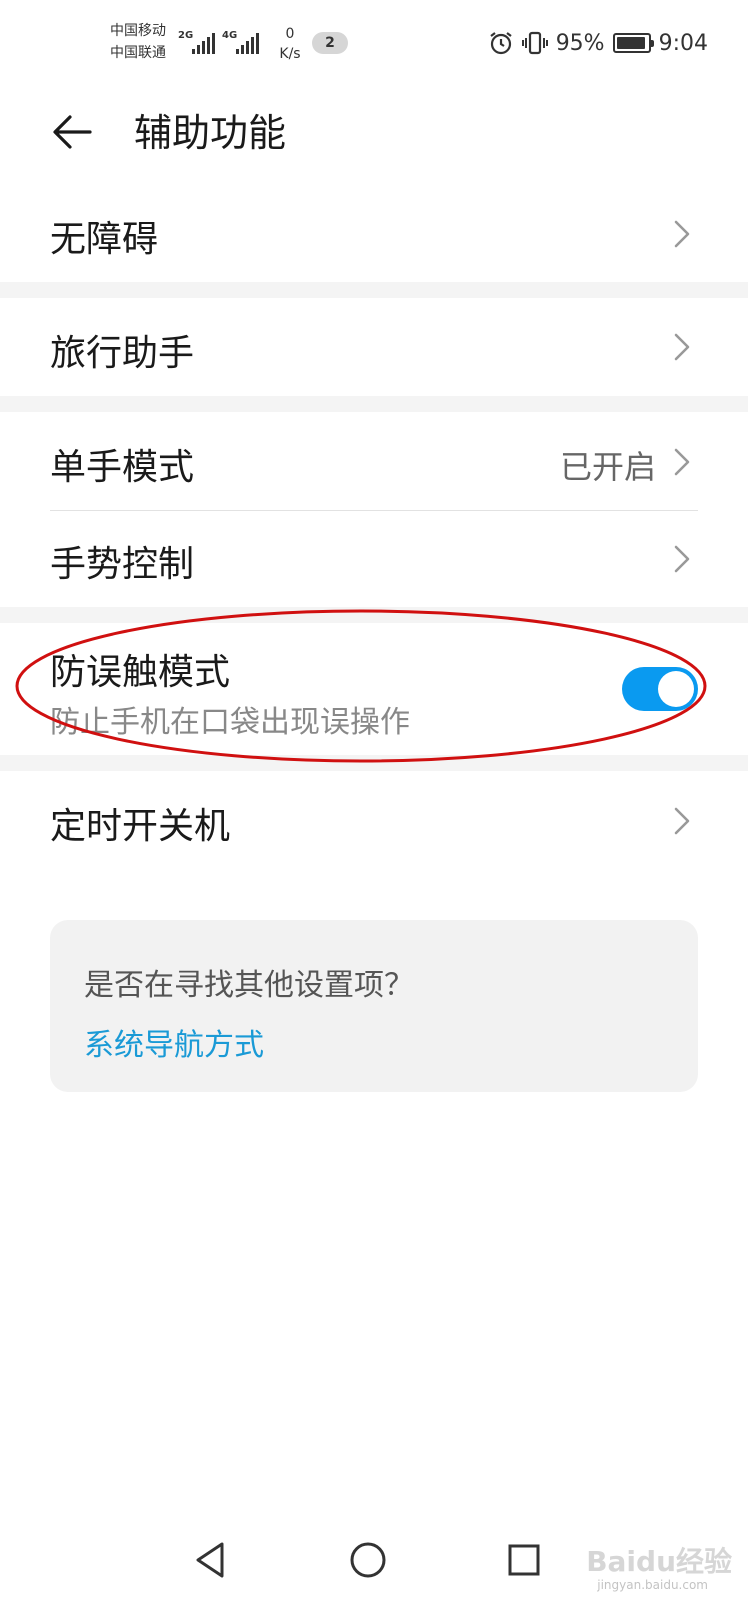 This screenshot has width=748, height=1600. I want to click on arrow-left-icon, so click(72, 132).